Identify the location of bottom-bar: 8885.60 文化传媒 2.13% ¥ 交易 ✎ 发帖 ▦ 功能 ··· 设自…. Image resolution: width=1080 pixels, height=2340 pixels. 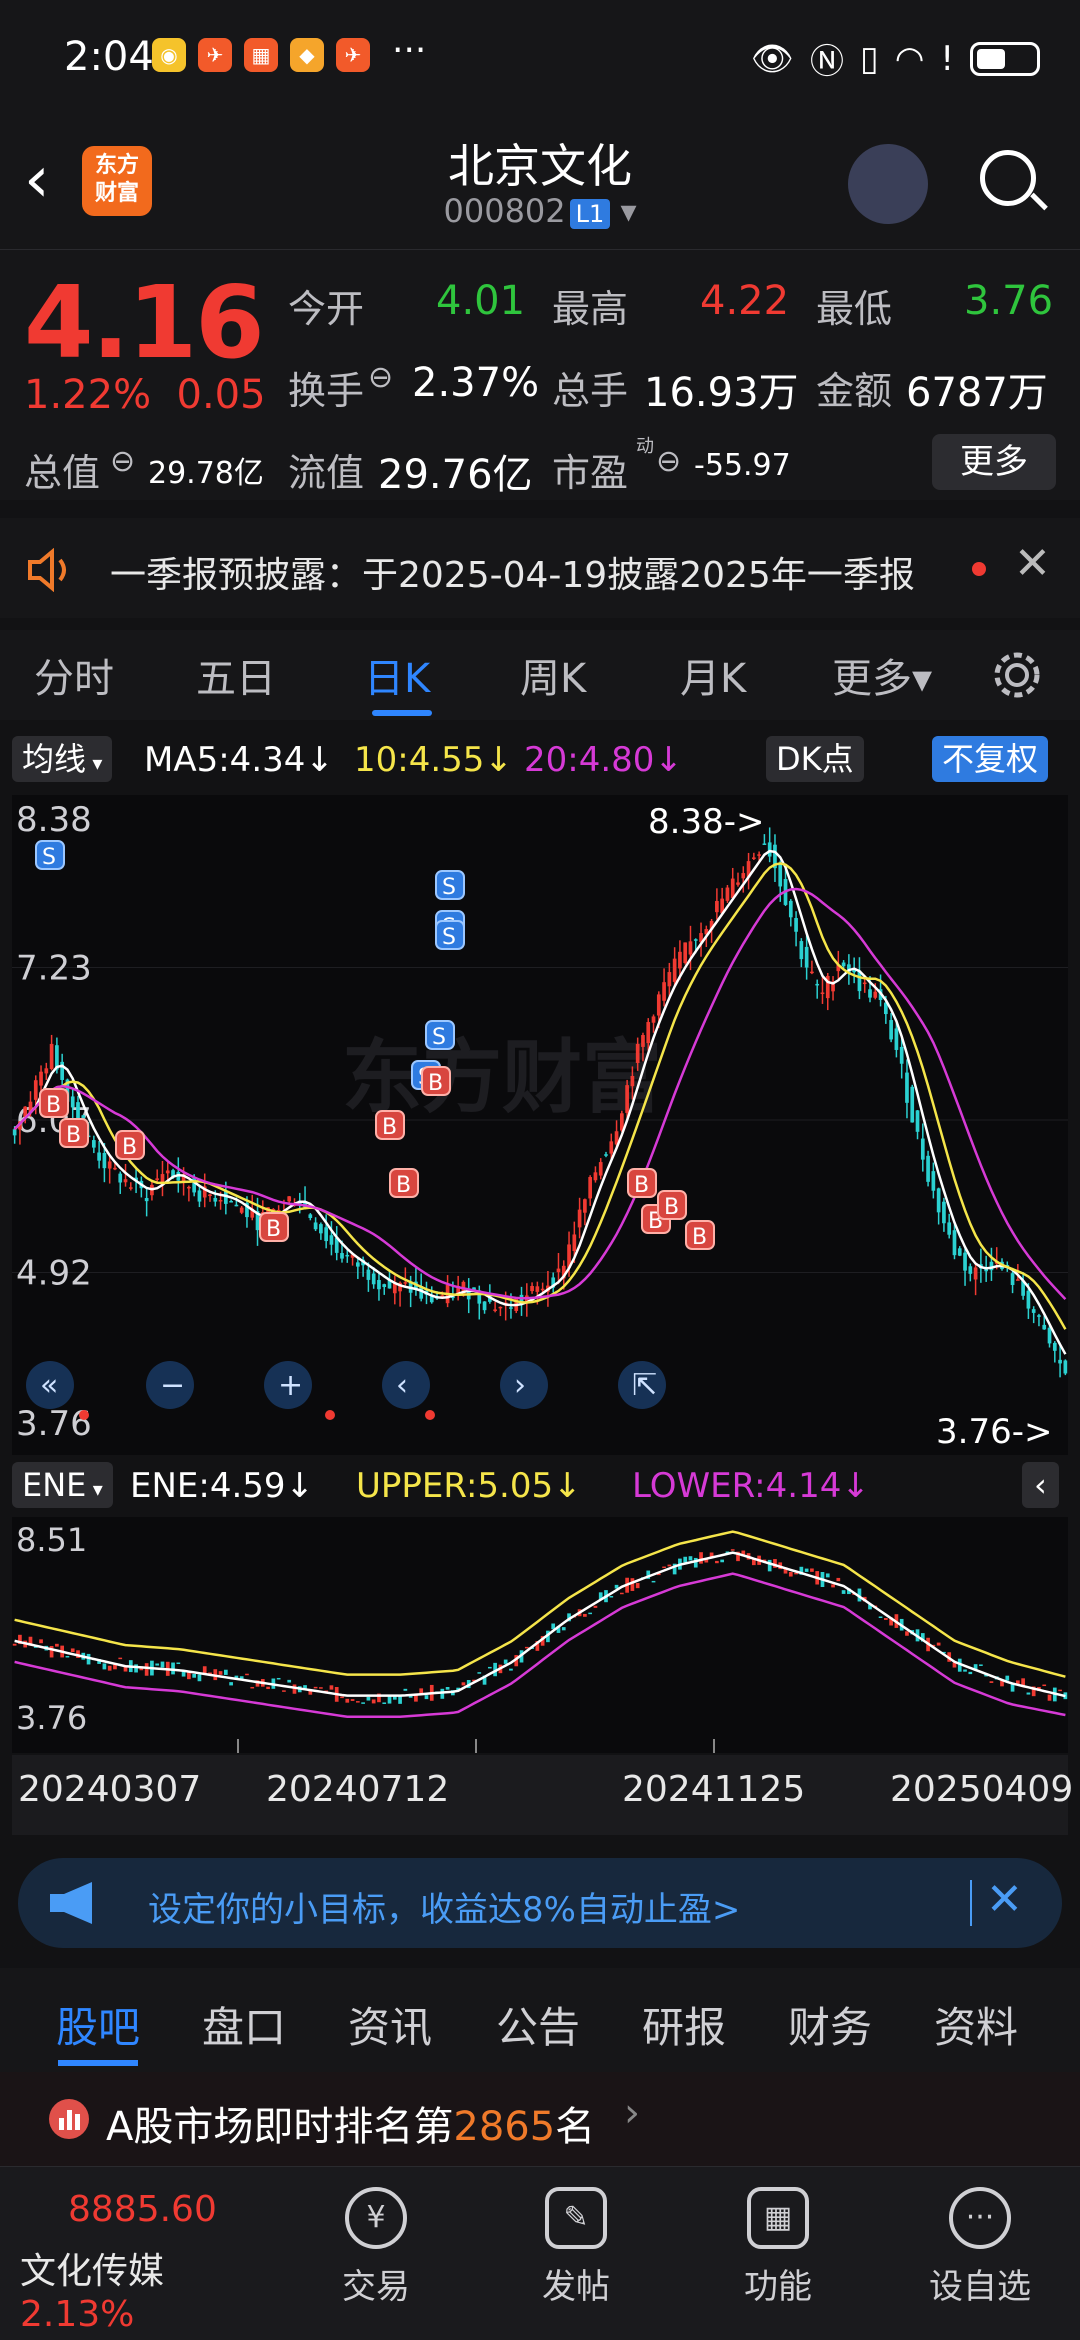
(540, 2253).